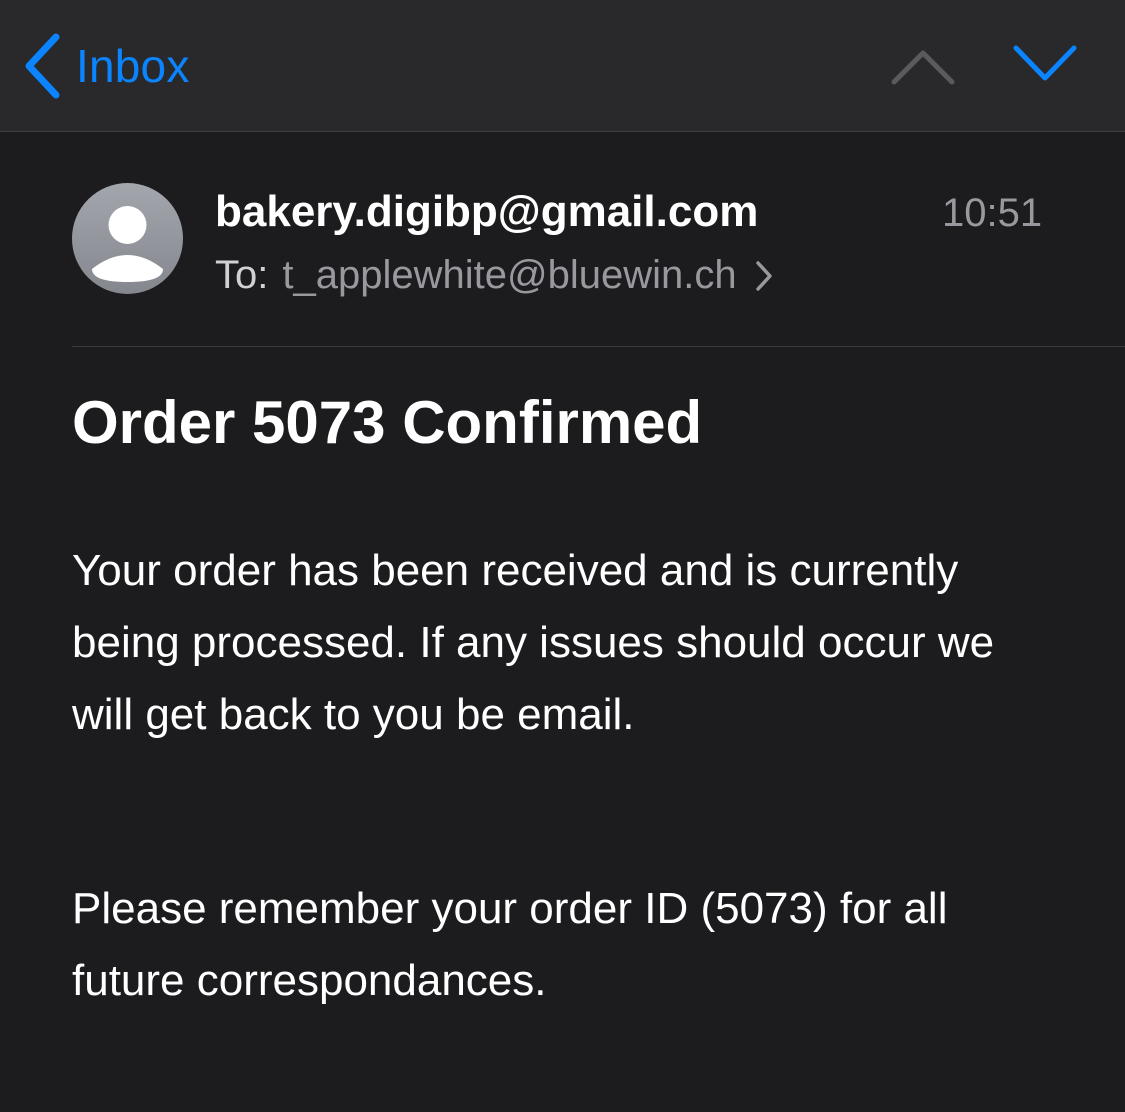 This screenshot has height=1112, width=1125. What do you see at coordinates (764, 276) in the screenshot?
I see `chevron-right-icon` at bounding box center [764, 276].